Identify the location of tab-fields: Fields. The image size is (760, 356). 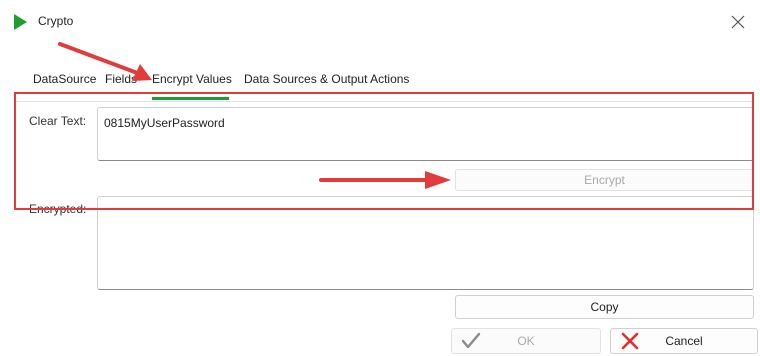
(121, 79).